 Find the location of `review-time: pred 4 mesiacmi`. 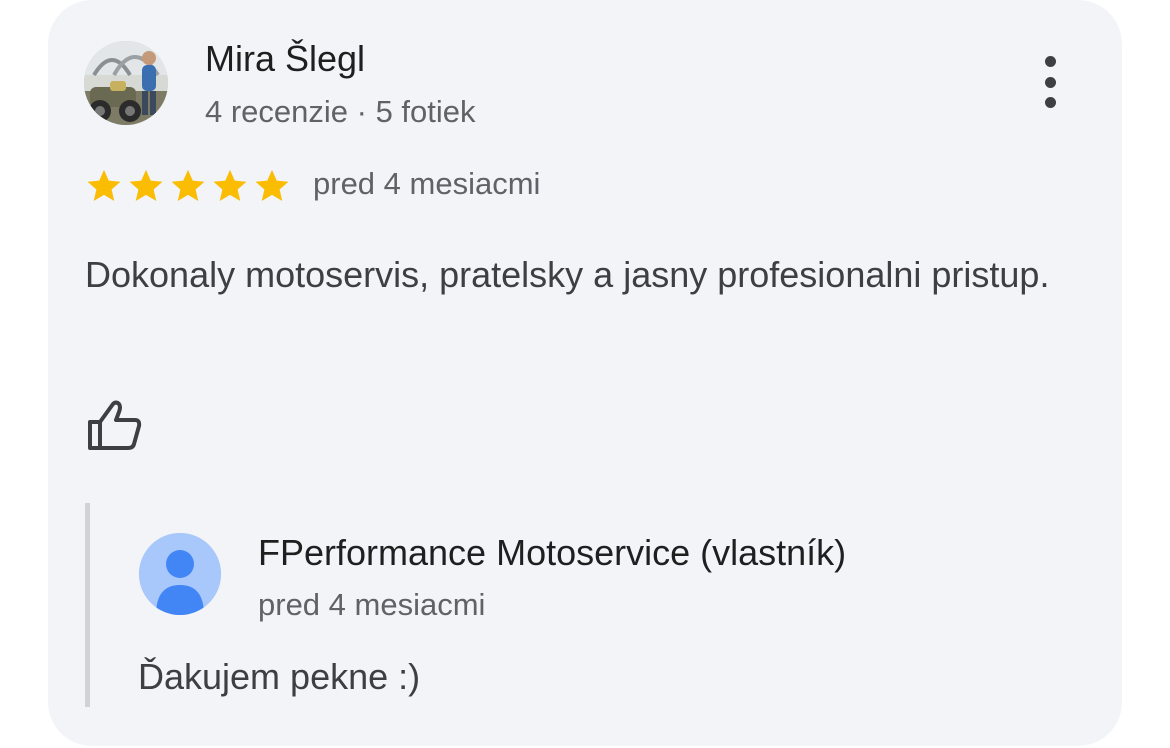

review-time: pred 4 mesiacmi is located at coordinates (427, 183).